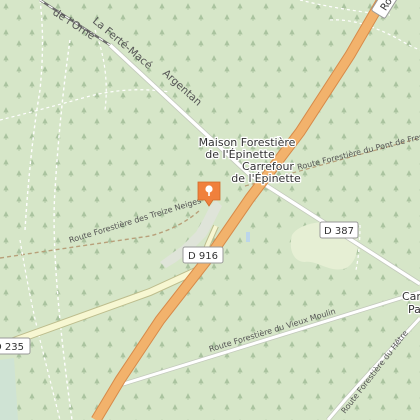  What do you see at coordinates (411, 296) in the screenshot?
I see `label-edge-car: Car` at bounding box center [411, 296].